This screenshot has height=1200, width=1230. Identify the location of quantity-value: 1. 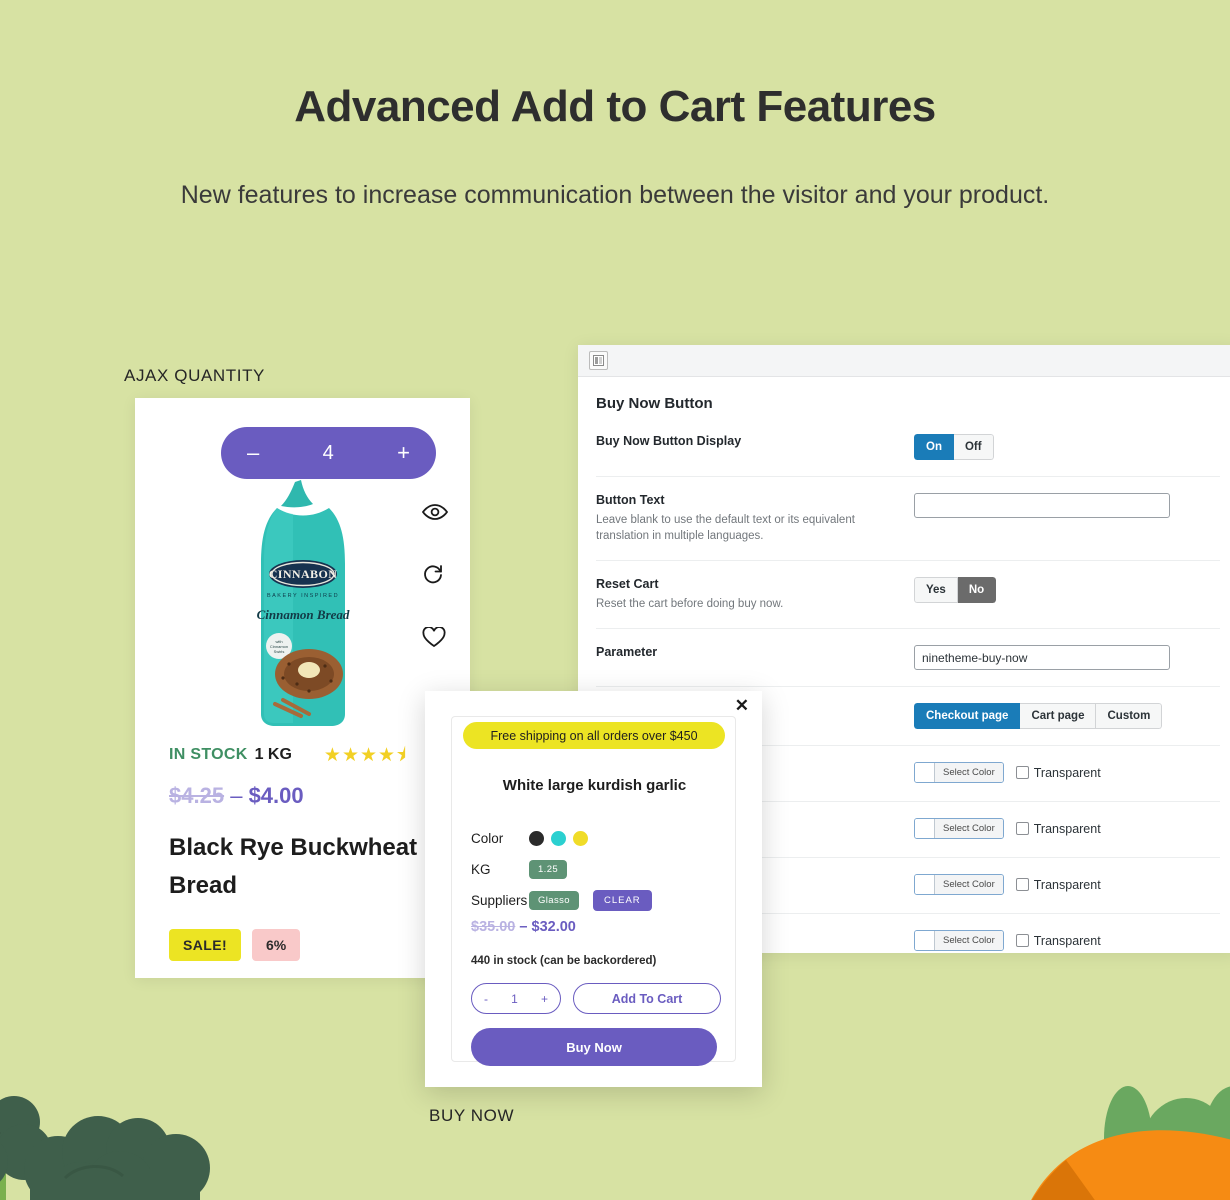
(514, 998).